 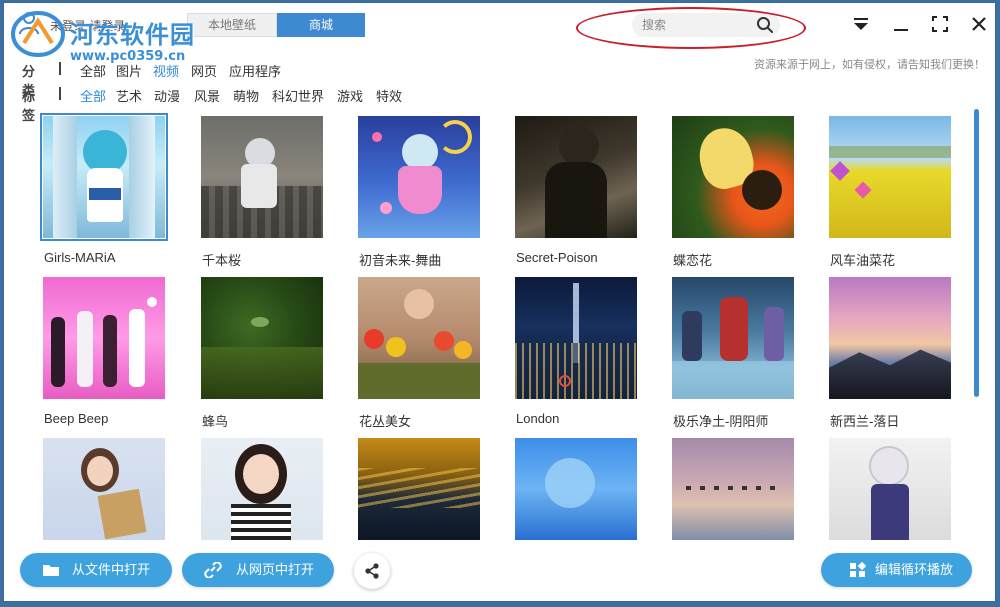 I want to click on share-icon, so click(x=372, y=571).